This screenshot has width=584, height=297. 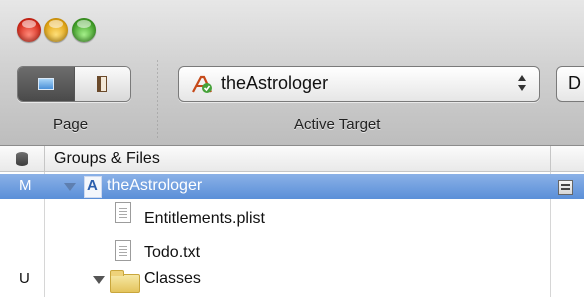 I want to click on active-target-label: Active Target, so click(x=337, y=124).